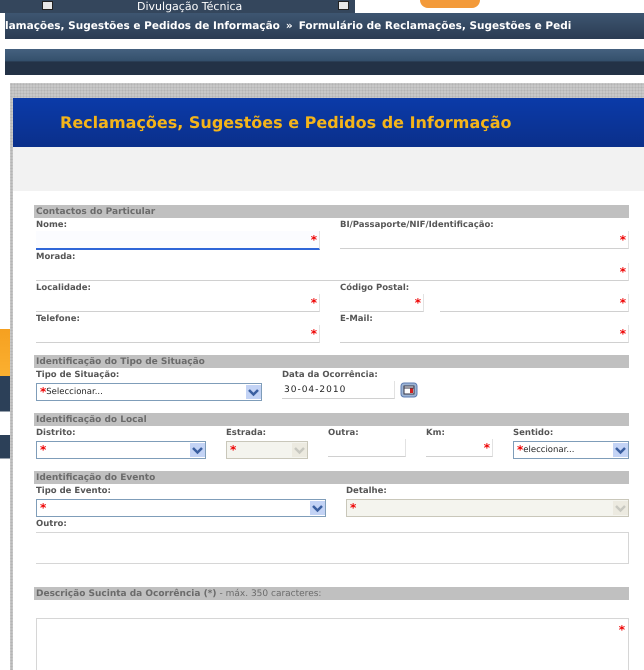 This screenshot has width=644, height=670. I want to click on section-title: Identificação do Local, so click(91, 419).